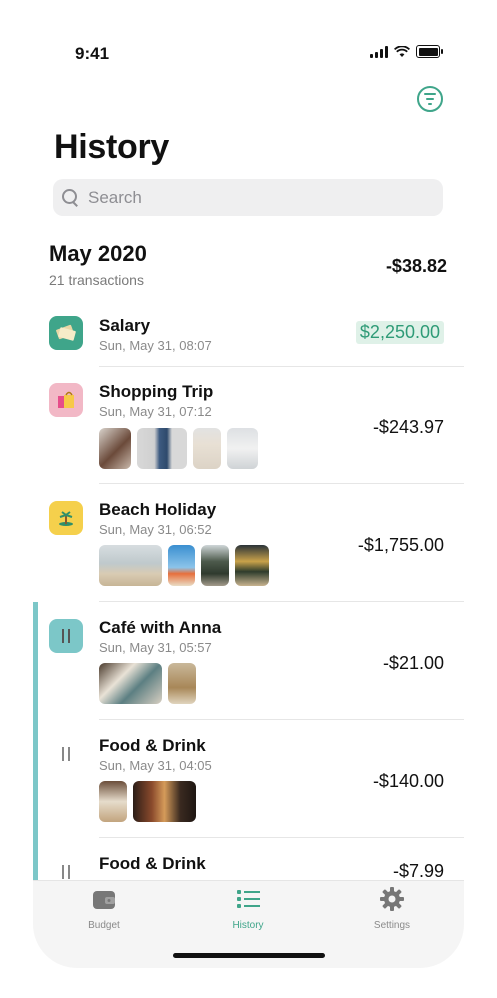 The width and height of the screenshot is (497, 998). Describe the element at coordinates (104, 900) in the screenshot. I see `wallet-icon` at that location.